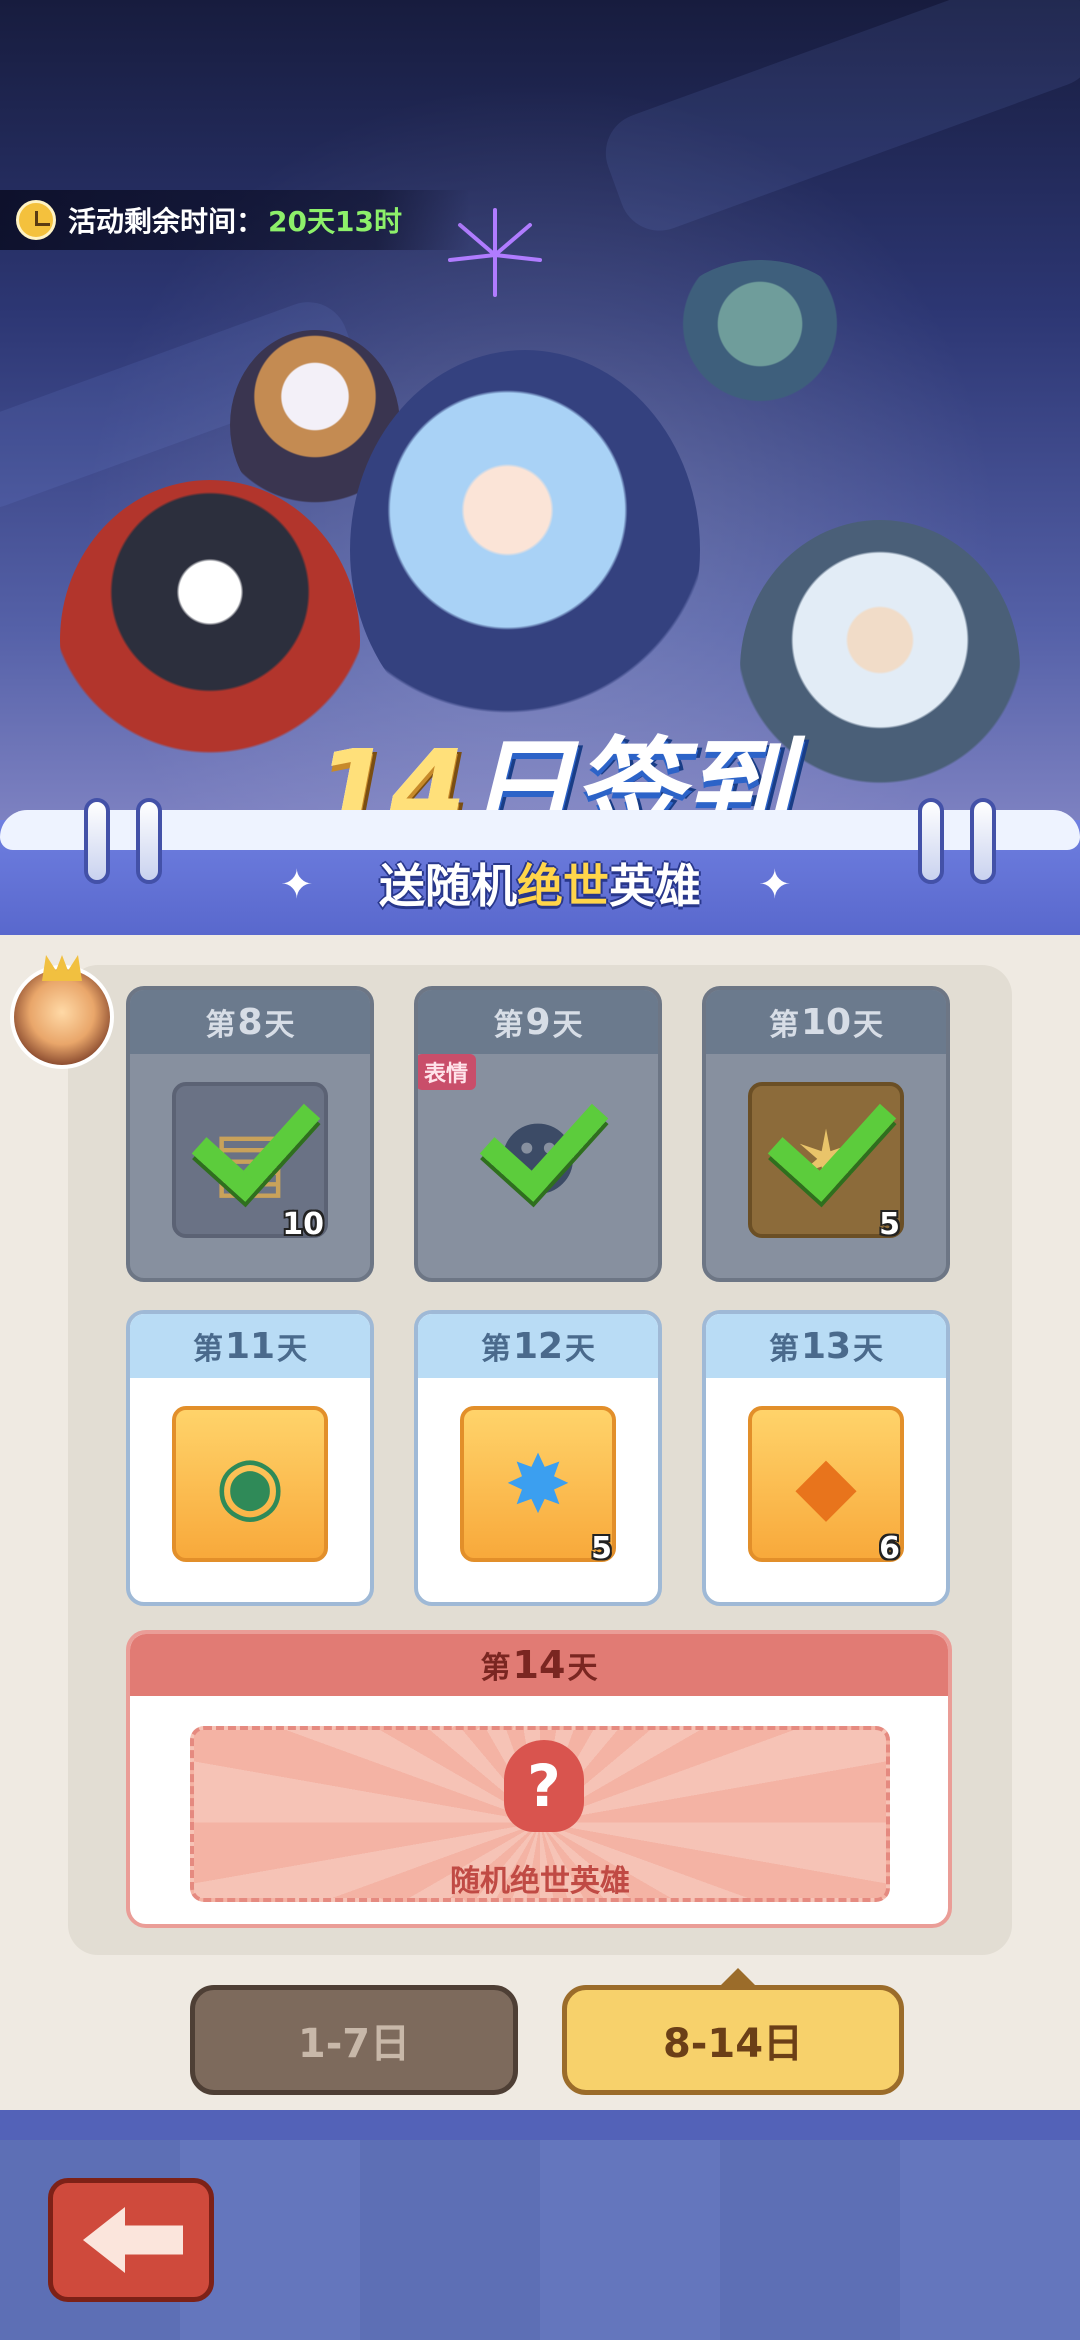 The width and height of the screenshot is (1080, 2340). What do you see at coordinates (538, 1458) in the screenshot?
I see `day-card-12: 第 12 天 ✸ 5` at bounding box center [538, 1458].